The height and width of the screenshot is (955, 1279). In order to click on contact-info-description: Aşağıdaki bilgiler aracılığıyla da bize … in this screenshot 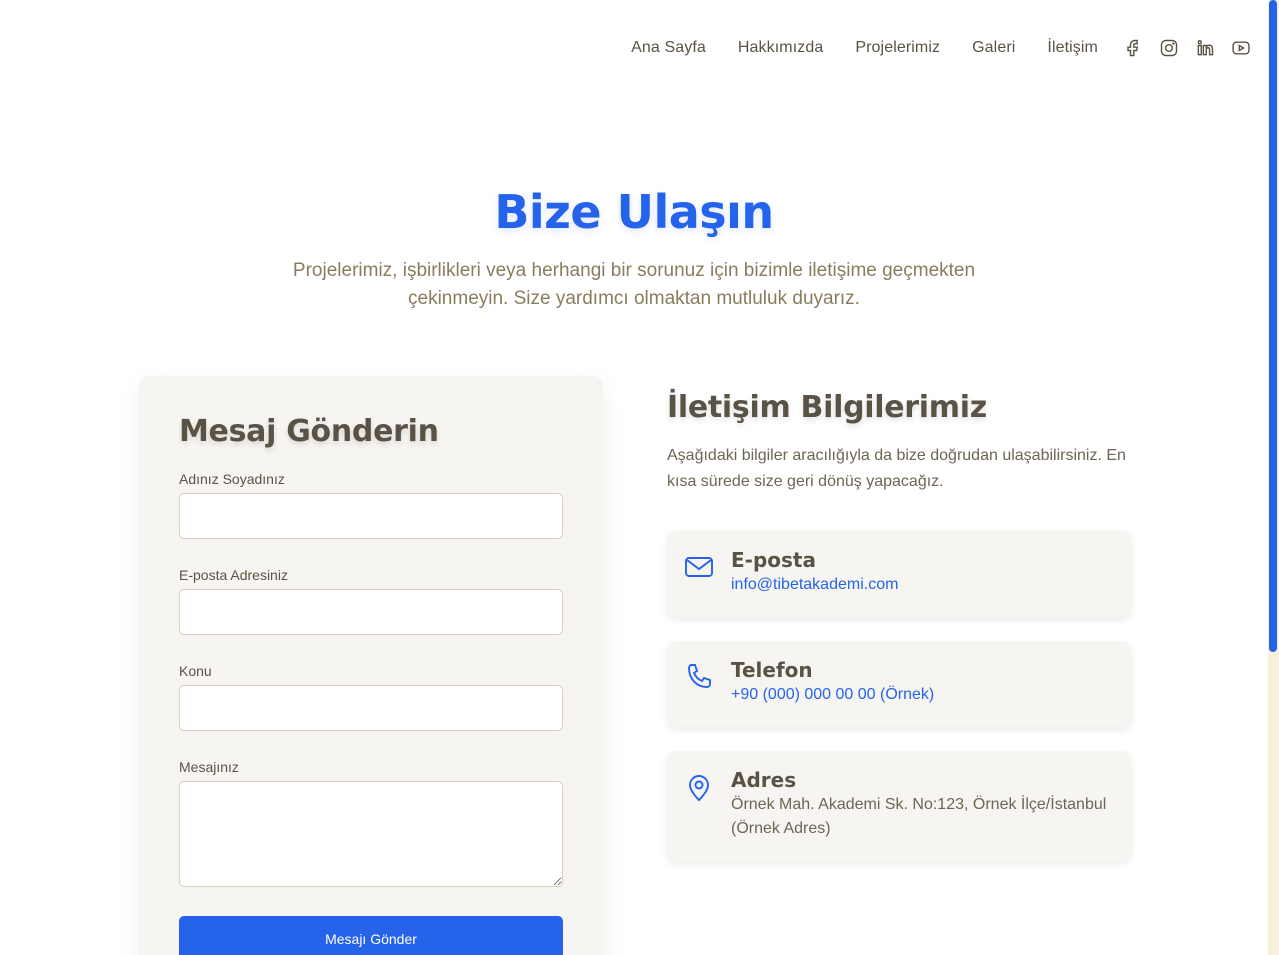, I will do `click(896, 468)`.